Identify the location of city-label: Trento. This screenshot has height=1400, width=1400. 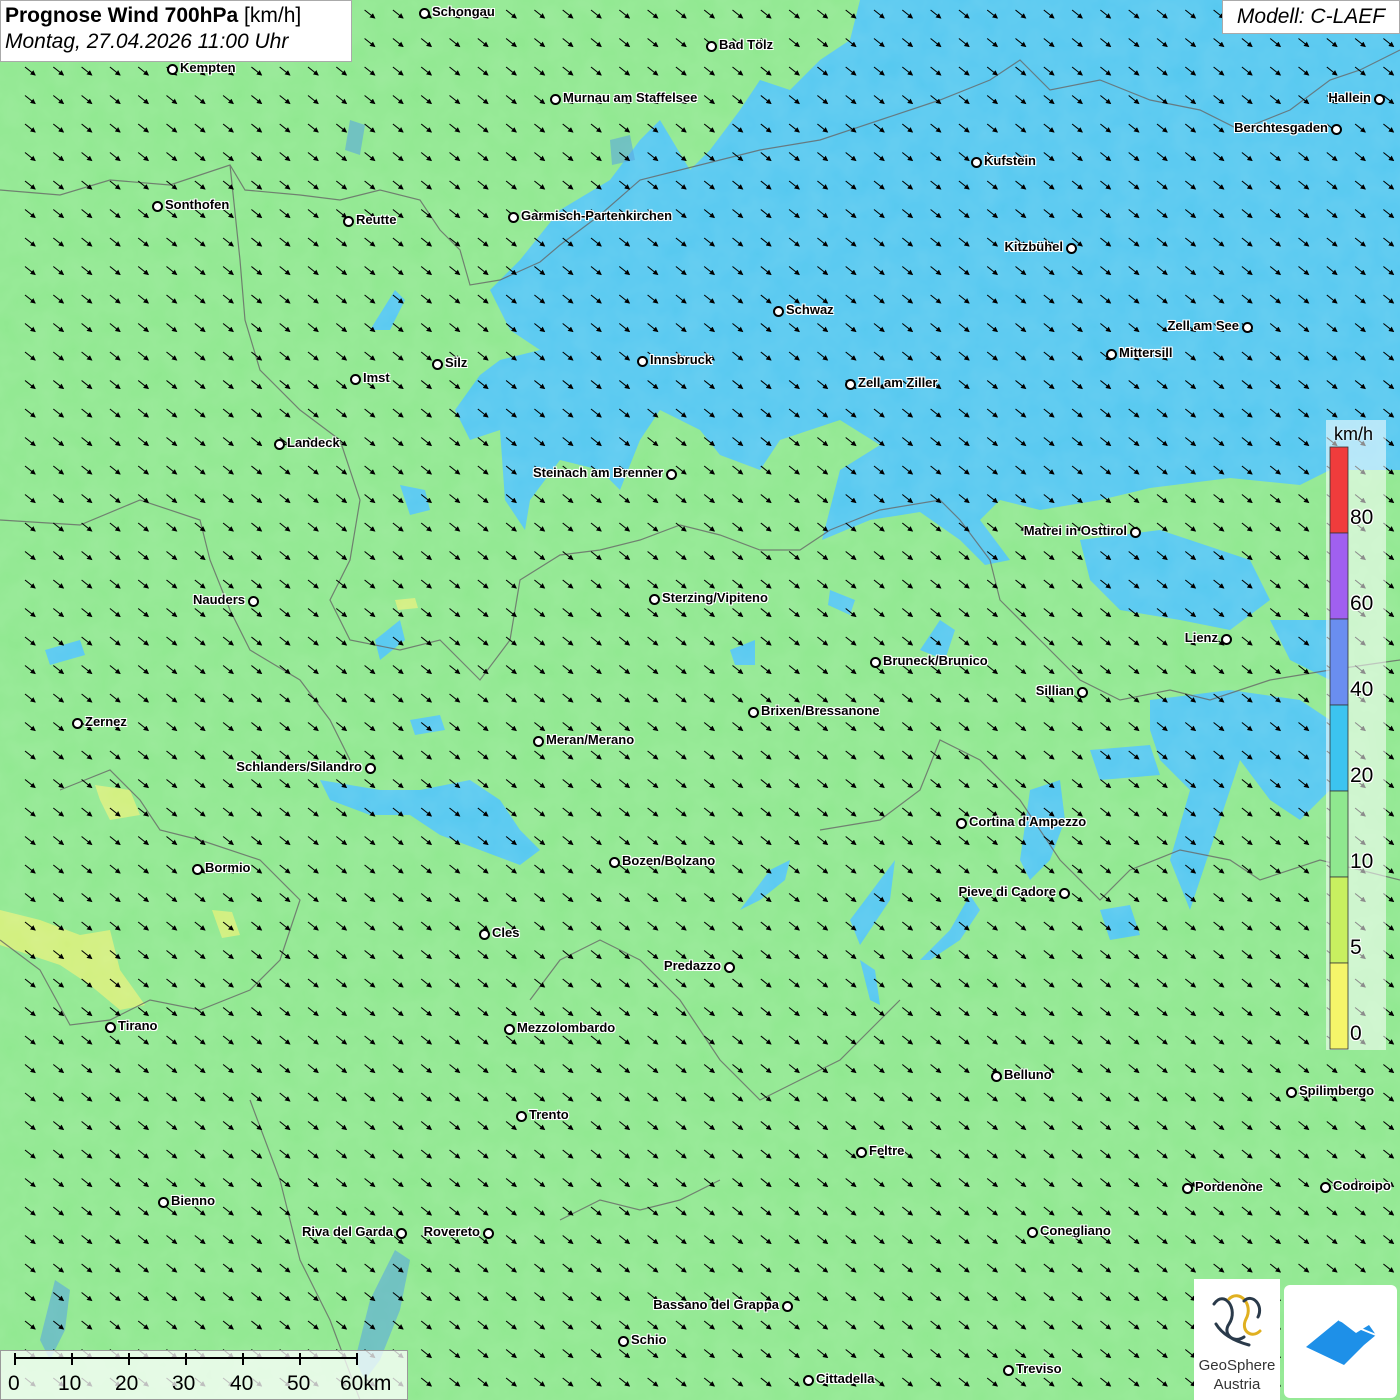
(549, 1114).